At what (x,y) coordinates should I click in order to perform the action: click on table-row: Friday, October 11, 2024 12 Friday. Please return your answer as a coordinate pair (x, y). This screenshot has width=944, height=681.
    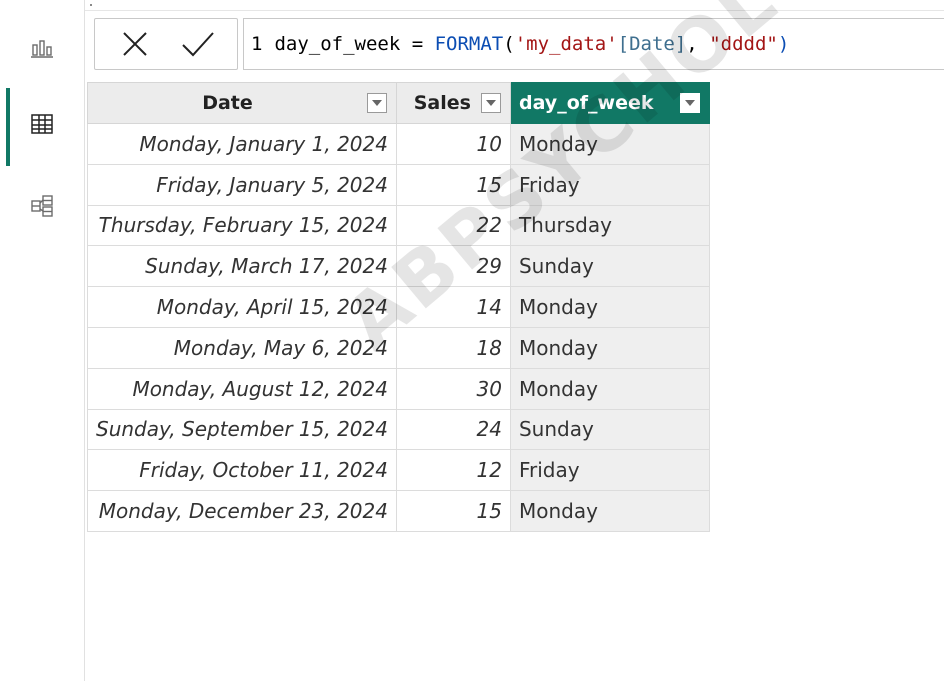
    Looking at the image, I should click on (398, 470).